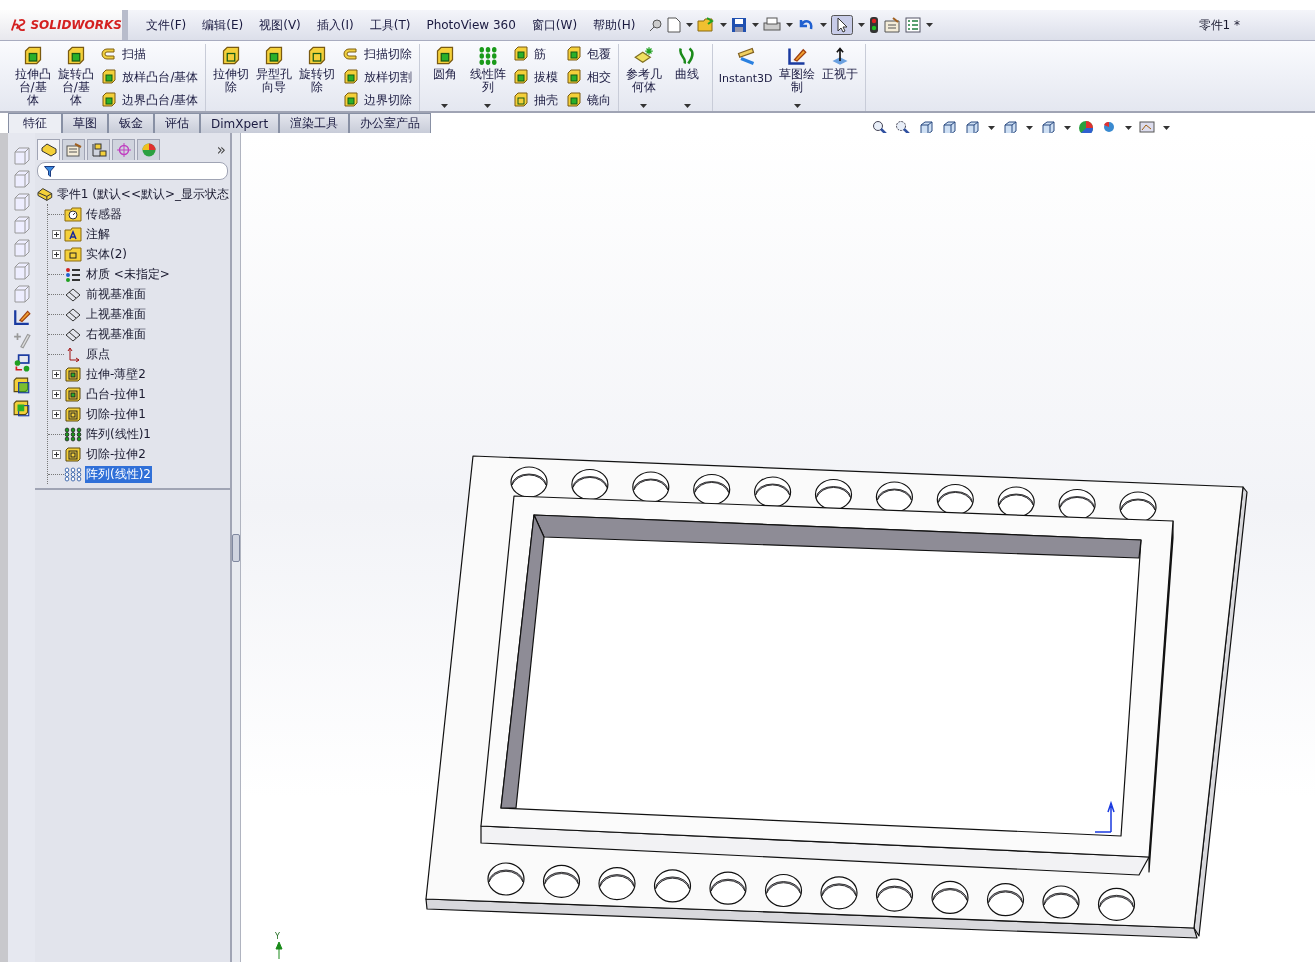 Image resolution: width=1315 pixels, height=972 pixels. Describe the element at coordinates (536, 77) in the screenshot. I see `ribbon-button: 拔模` at that location.